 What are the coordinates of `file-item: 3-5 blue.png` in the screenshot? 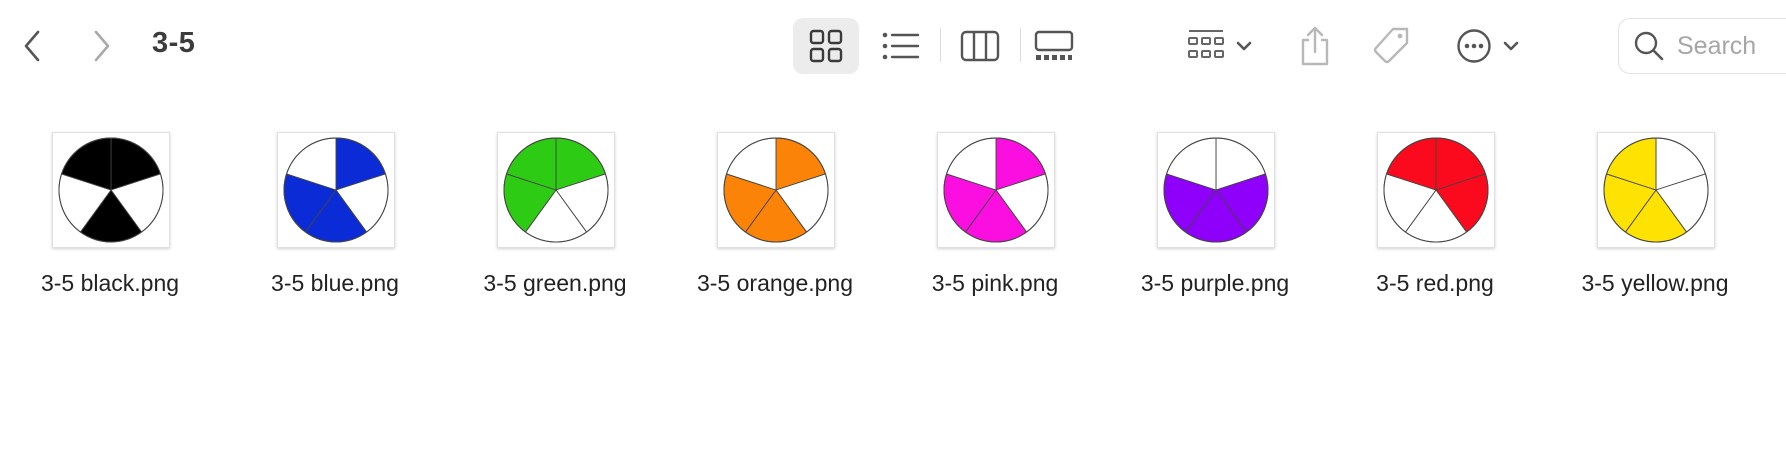 It's located at (325, 220).